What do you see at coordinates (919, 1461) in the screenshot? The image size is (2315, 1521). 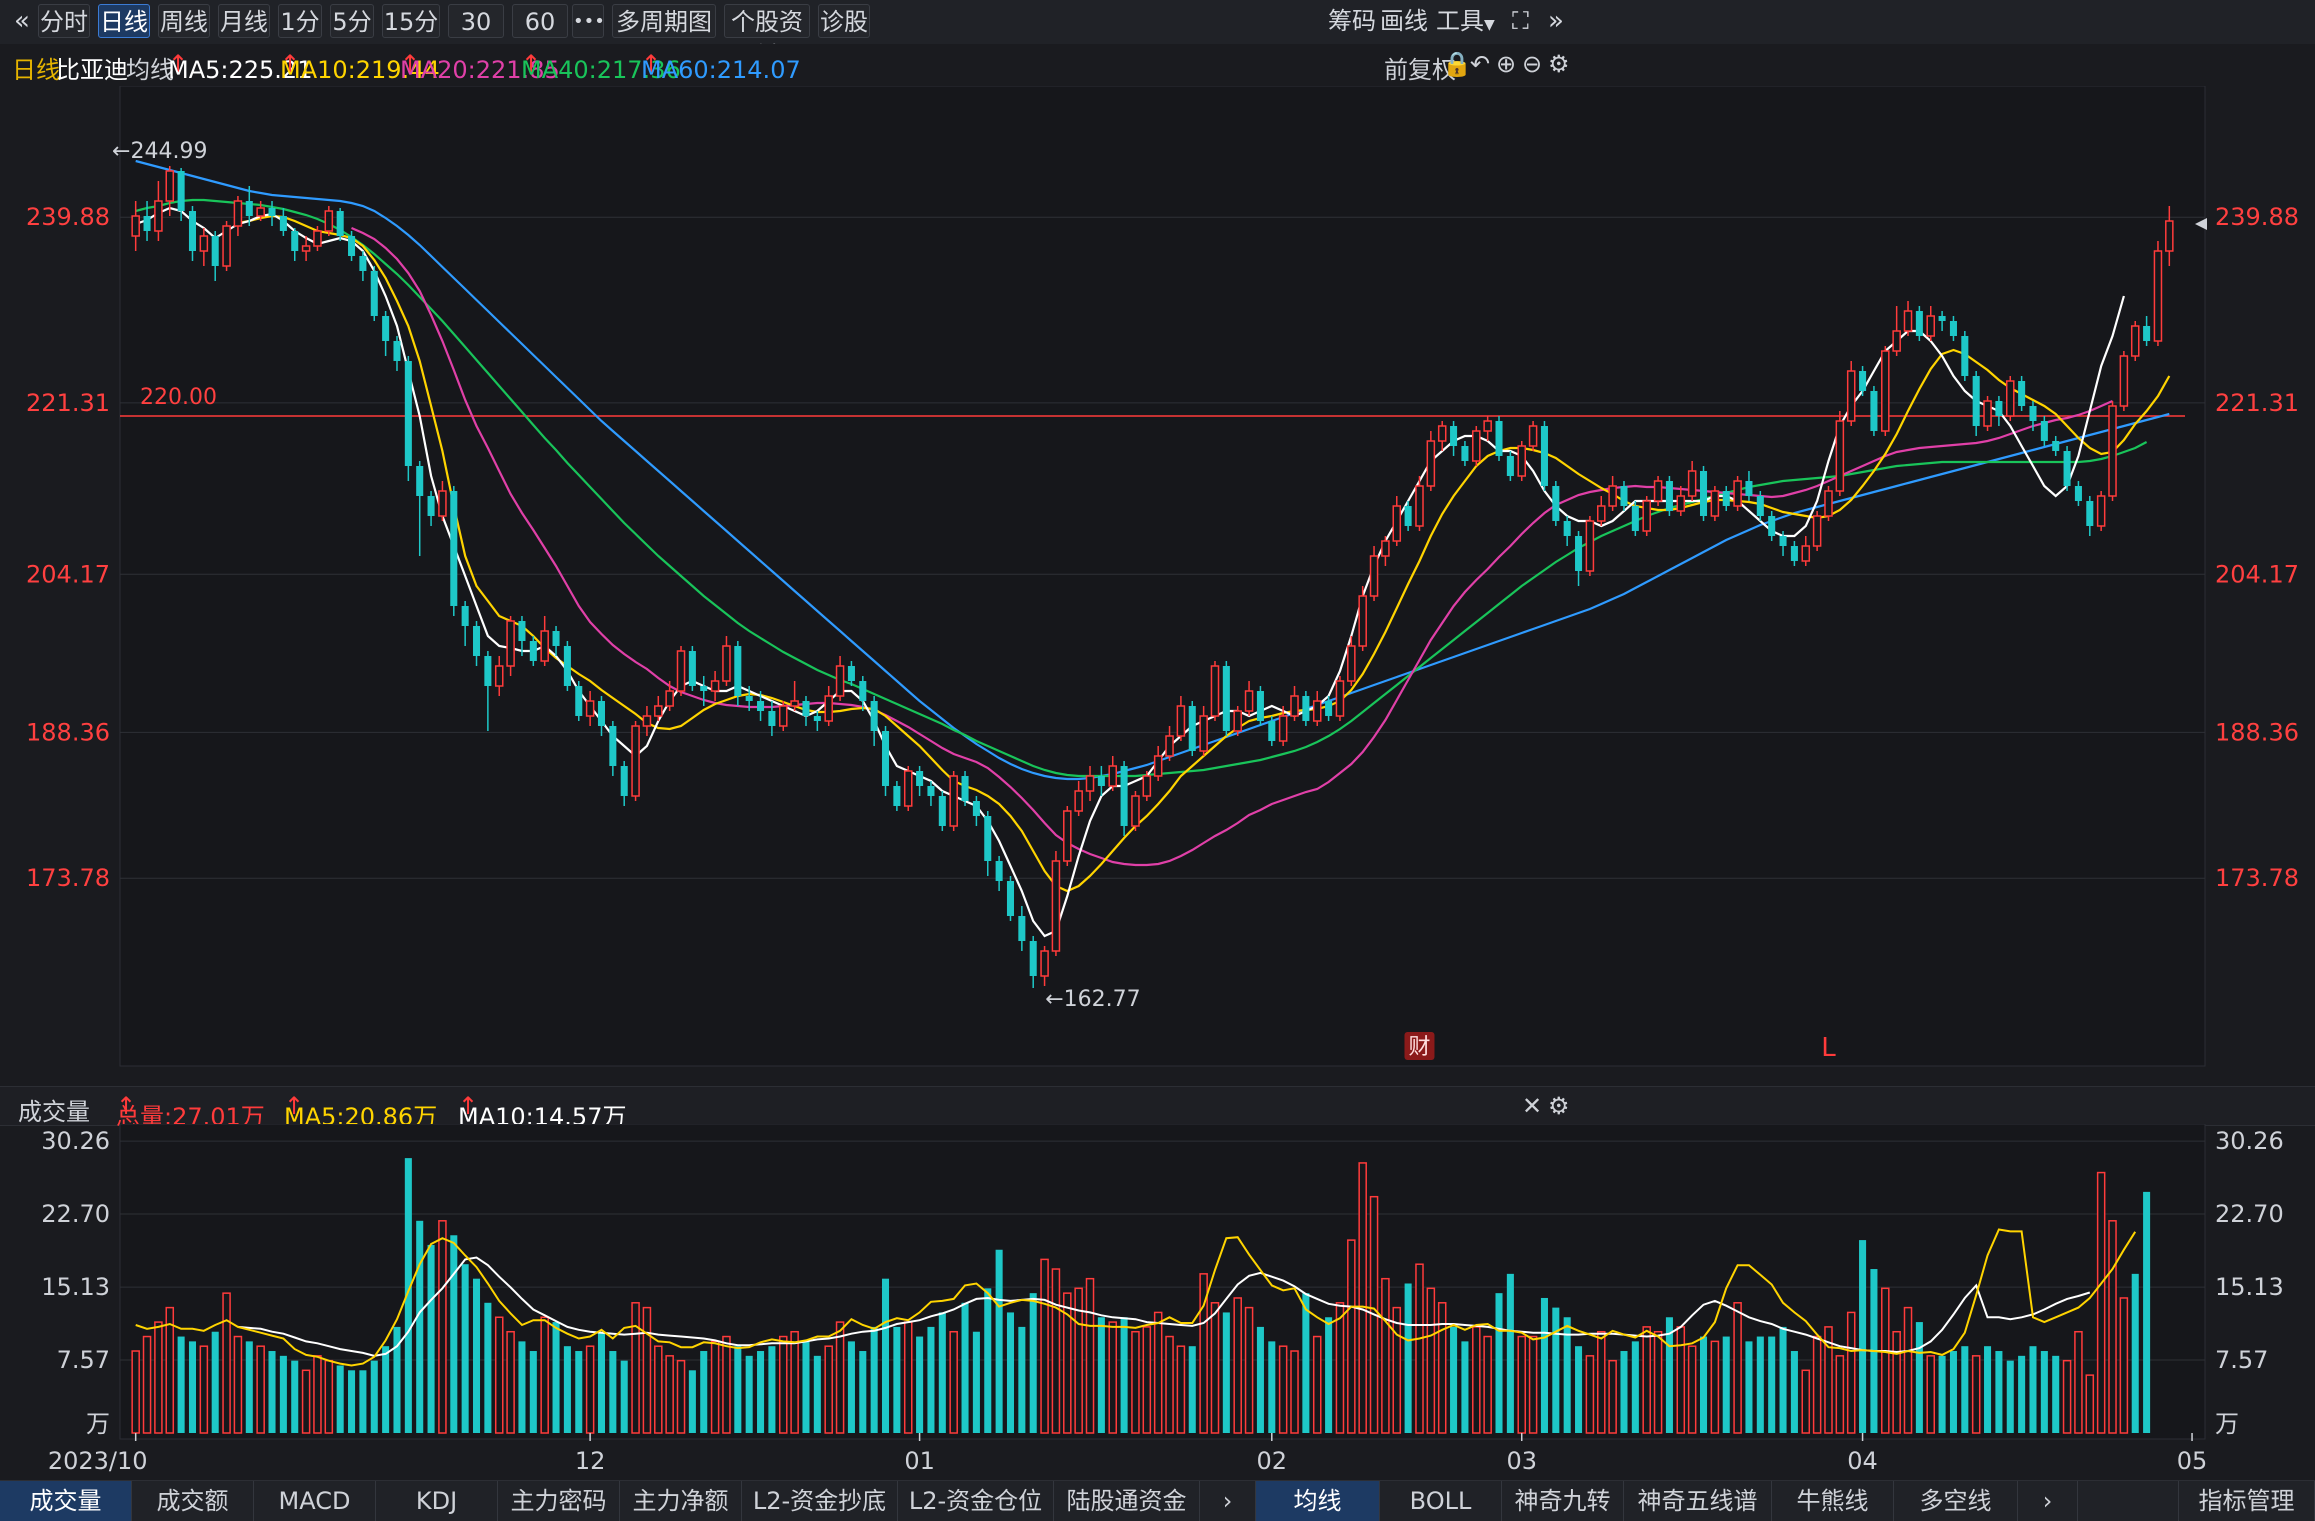 I see `x-axis-label: 01` at bounding box center [919, 1461].